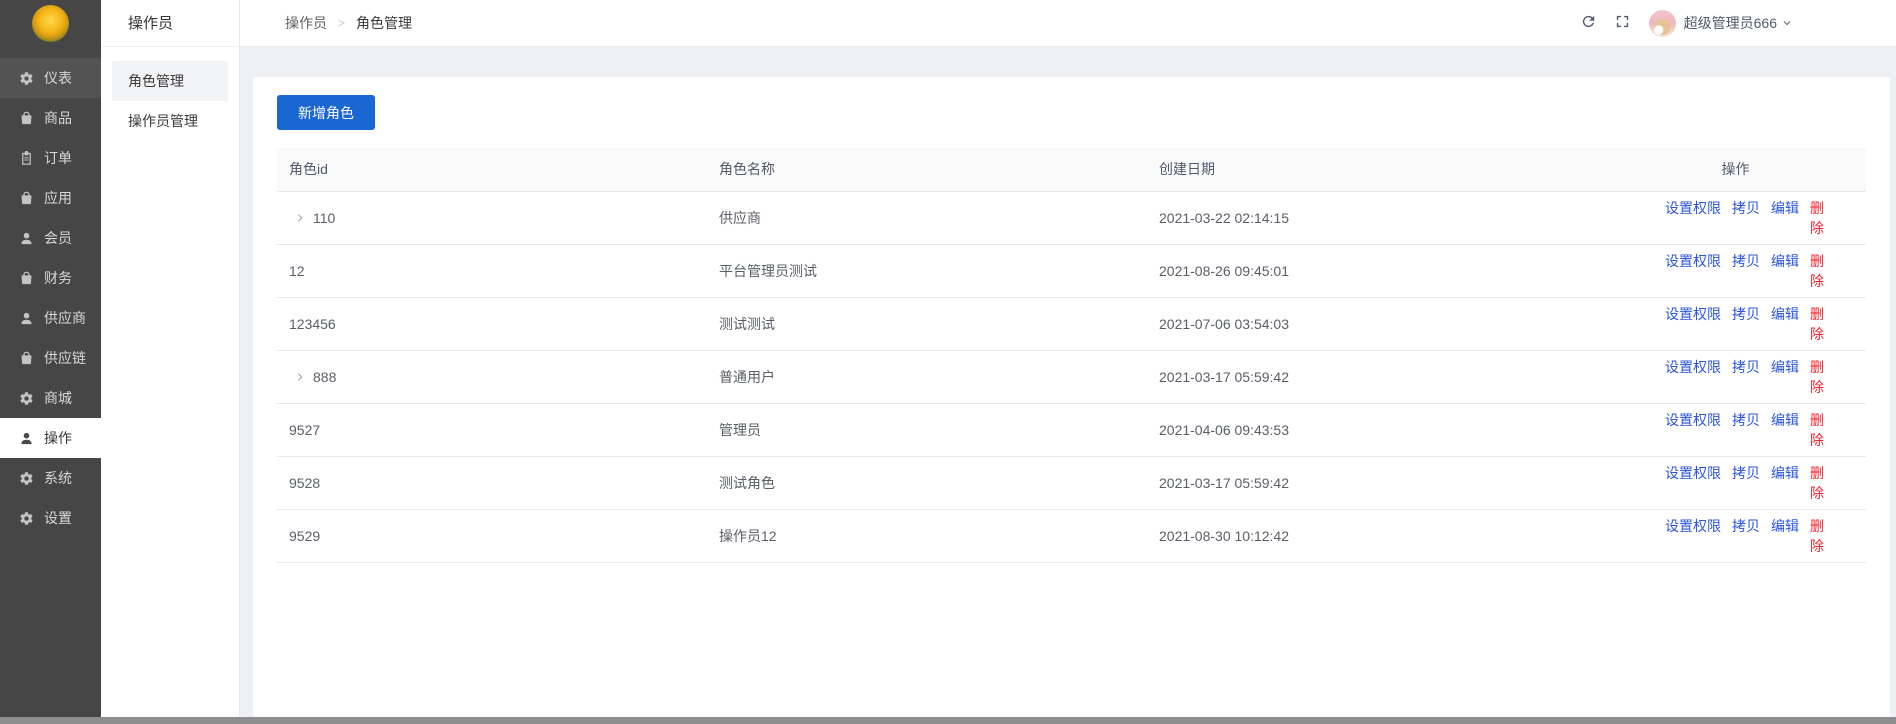 This screenshot has width=1896, height=724. I want to click on sidebar-item-11: 系统, so click(50, 478).